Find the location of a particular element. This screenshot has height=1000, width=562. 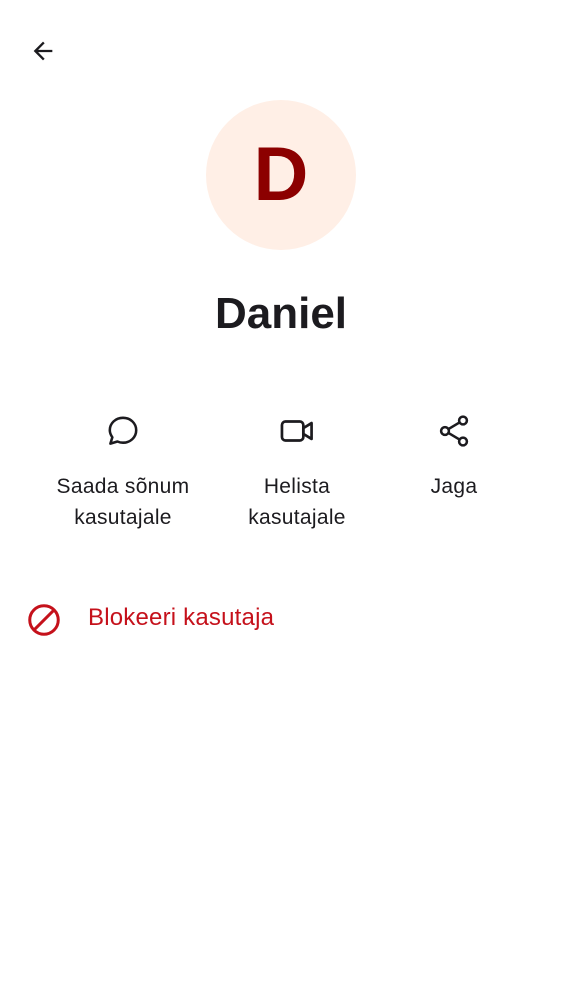

video-camera-icon is located at coordinates (297, 431).